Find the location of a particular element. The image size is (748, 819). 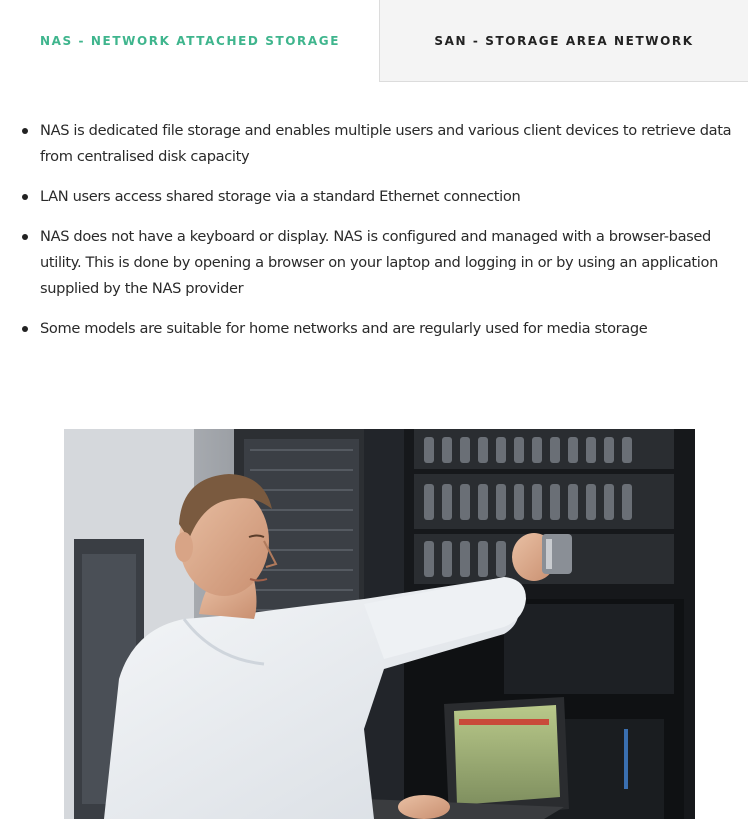

tab-san: SAN - STORAGE AREA NETWORK is located at coordinates (563, 41).